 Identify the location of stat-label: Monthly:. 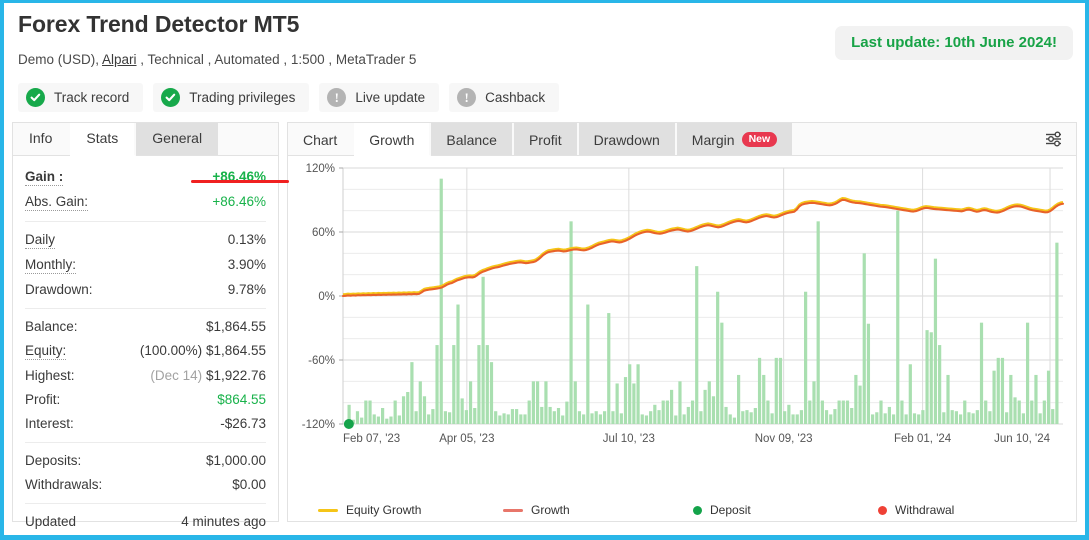
(51, 265).